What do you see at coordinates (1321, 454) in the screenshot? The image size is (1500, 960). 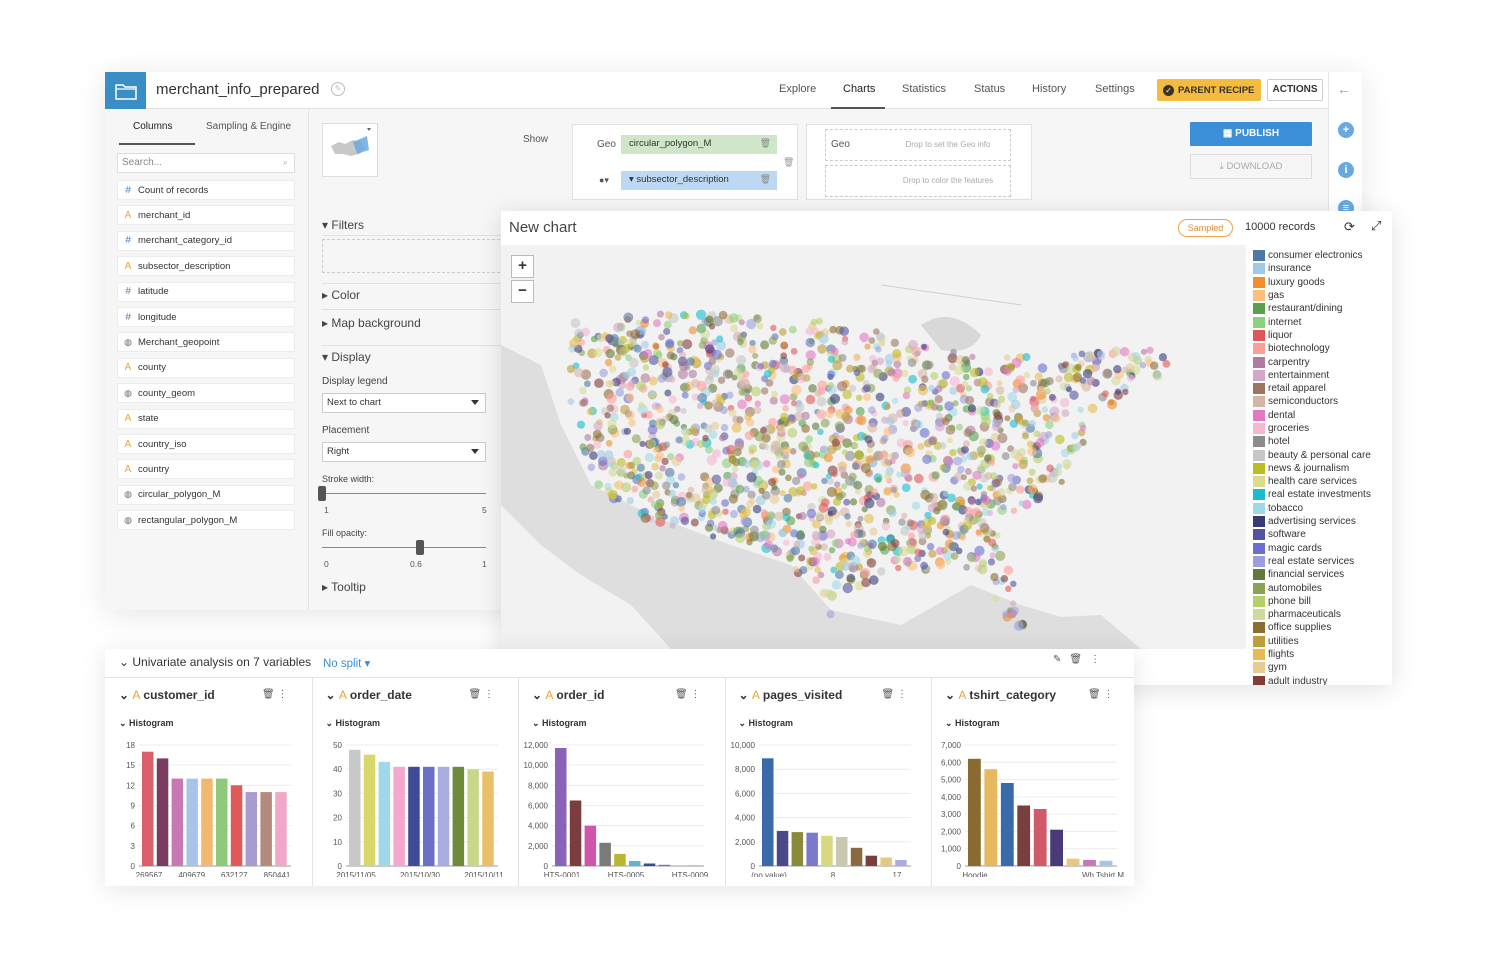 I see `legend-item: beauty & personal care` at bounding box center [1321, 454].